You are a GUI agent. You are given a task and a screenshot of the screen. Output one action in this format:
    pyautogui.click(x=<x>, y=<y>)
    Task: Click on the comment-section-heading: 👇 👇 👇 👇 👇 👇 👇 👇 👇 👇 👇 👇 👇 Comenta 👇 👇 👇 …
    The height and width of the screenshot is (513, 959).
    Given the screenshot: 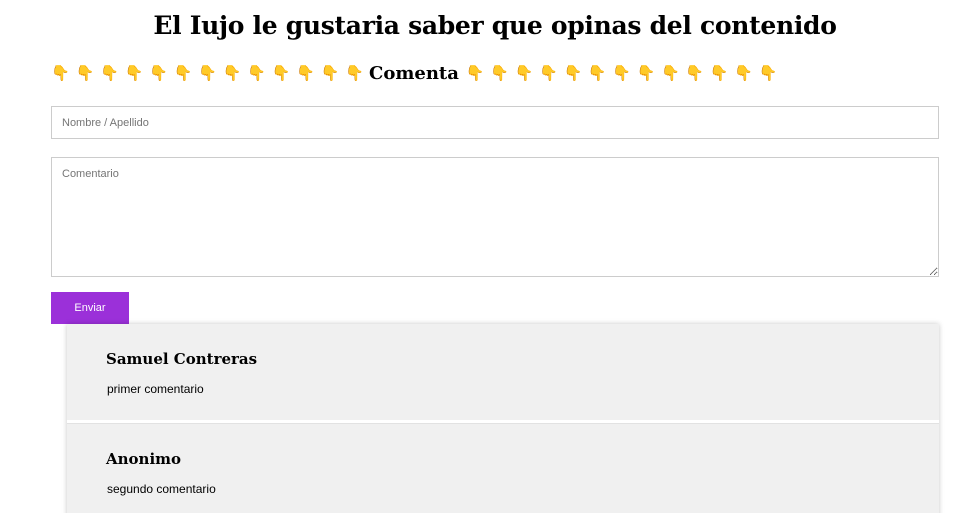 What is the action you would take?
    pyautogui.click(x=417, y=73)
    